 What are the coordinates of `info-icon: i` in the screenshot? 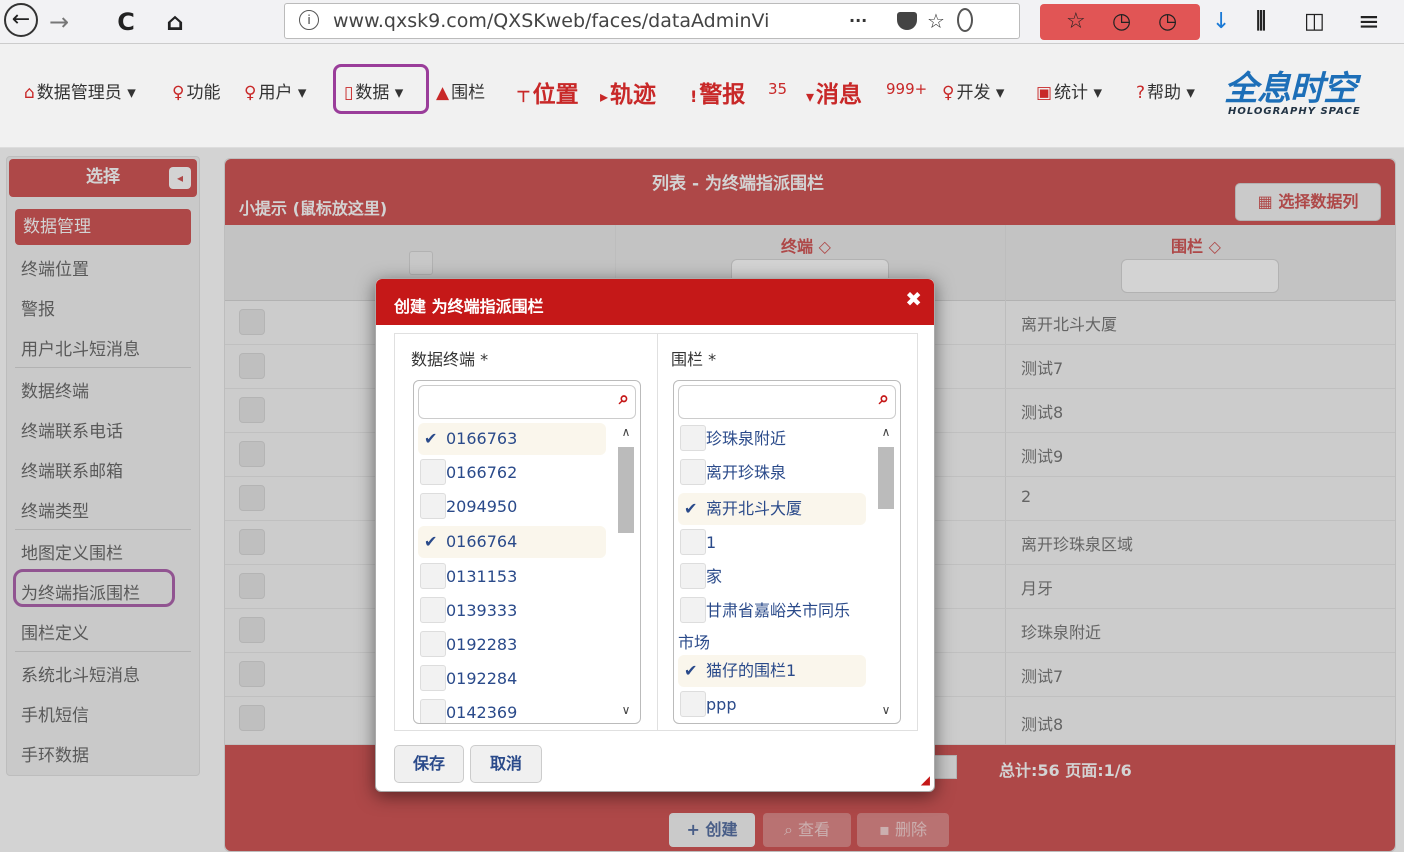 It's located at (309, 20).